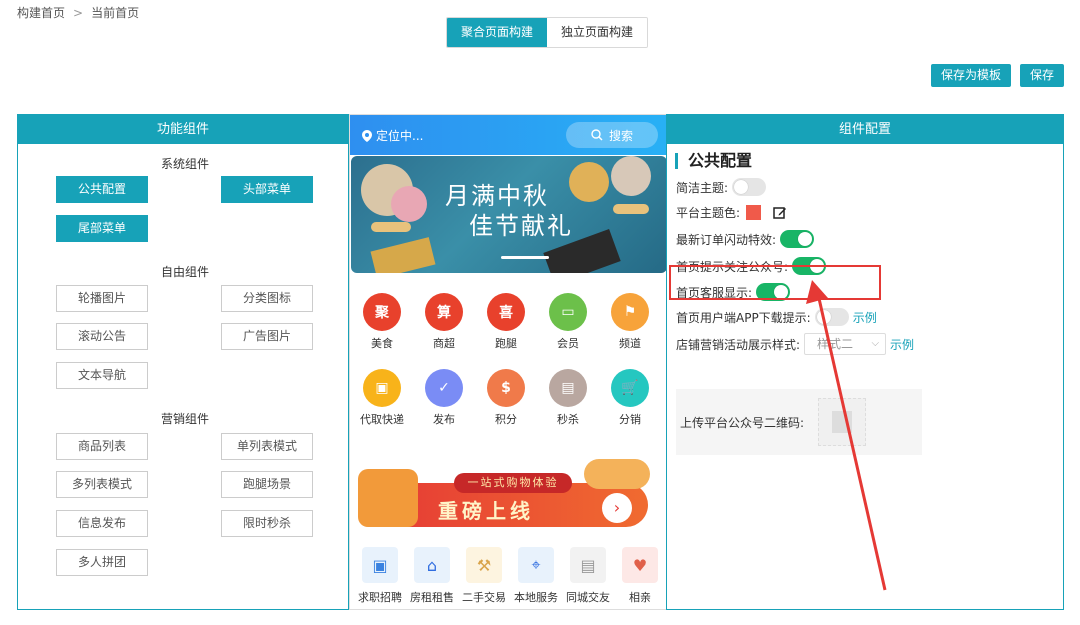 The height and width of the screenshot is (625, 1080). Describe the element at coordinates (971, 75) in the screenshot. I see `save-as-template-button: 保存为模板` at that location.